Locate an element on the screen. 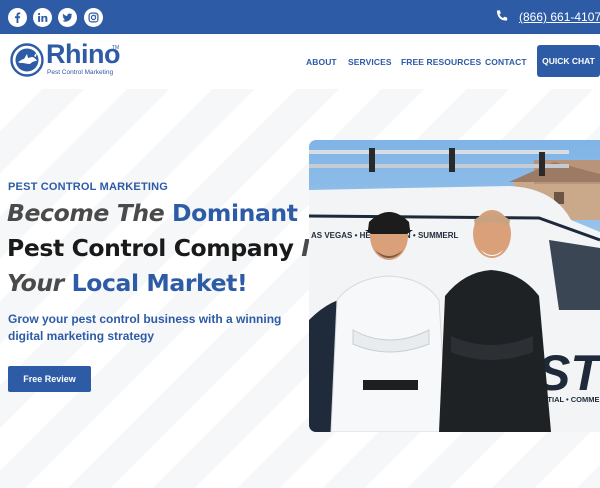 Image resolution: width=600 pixels, height=488 pixels. heading-highlight: Dominant is located at coordinates (235, 213).